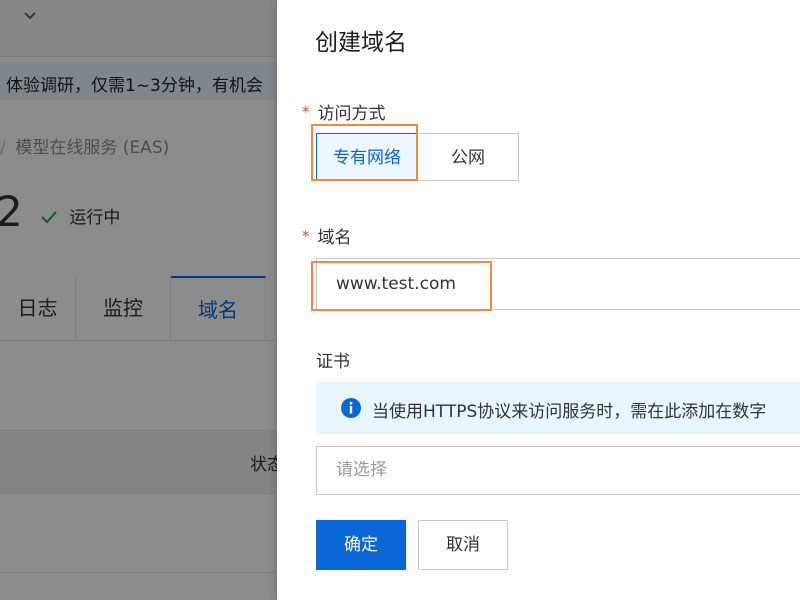 This screenshot has height=600, width=800. Describe the element at coordinates (361, 43) in the screenshot. I see `drawer-title: 创建域名` at that location.